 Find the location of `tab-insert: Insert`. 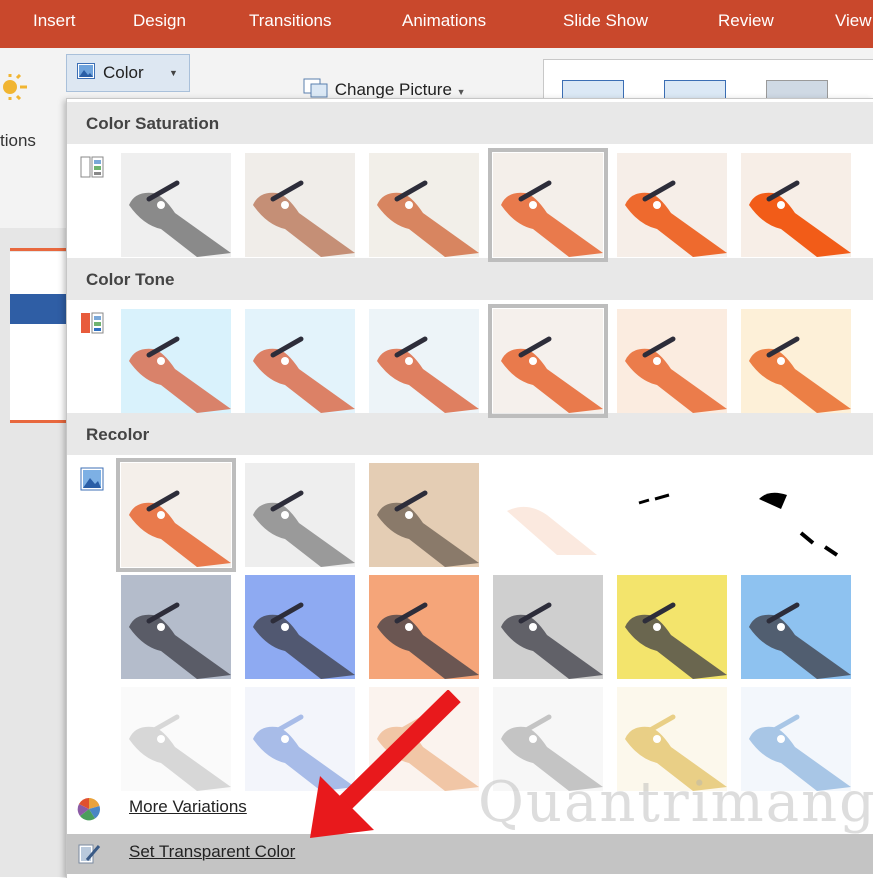

tab-insert: Insert is located at coordinates (54, 21).